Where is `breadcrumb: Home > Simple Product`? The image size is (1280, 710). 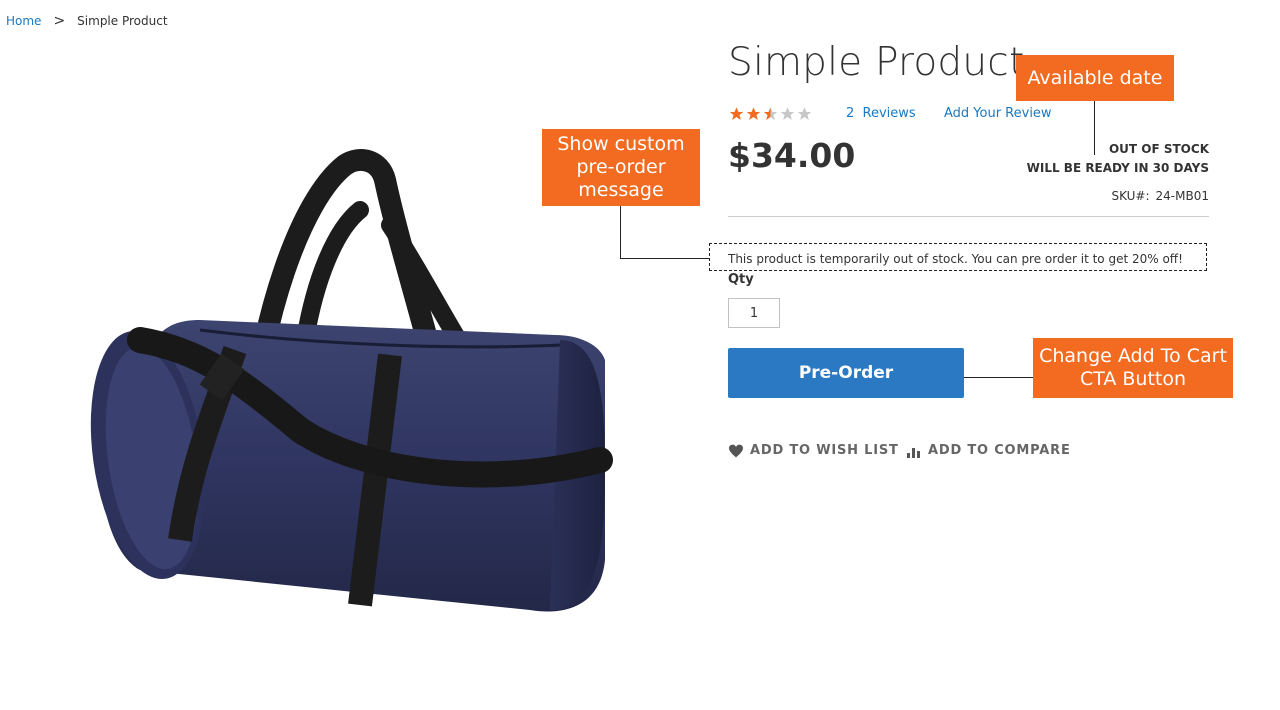 breadcrumb: Home > Simple Product is located at coordinates (87, 21).